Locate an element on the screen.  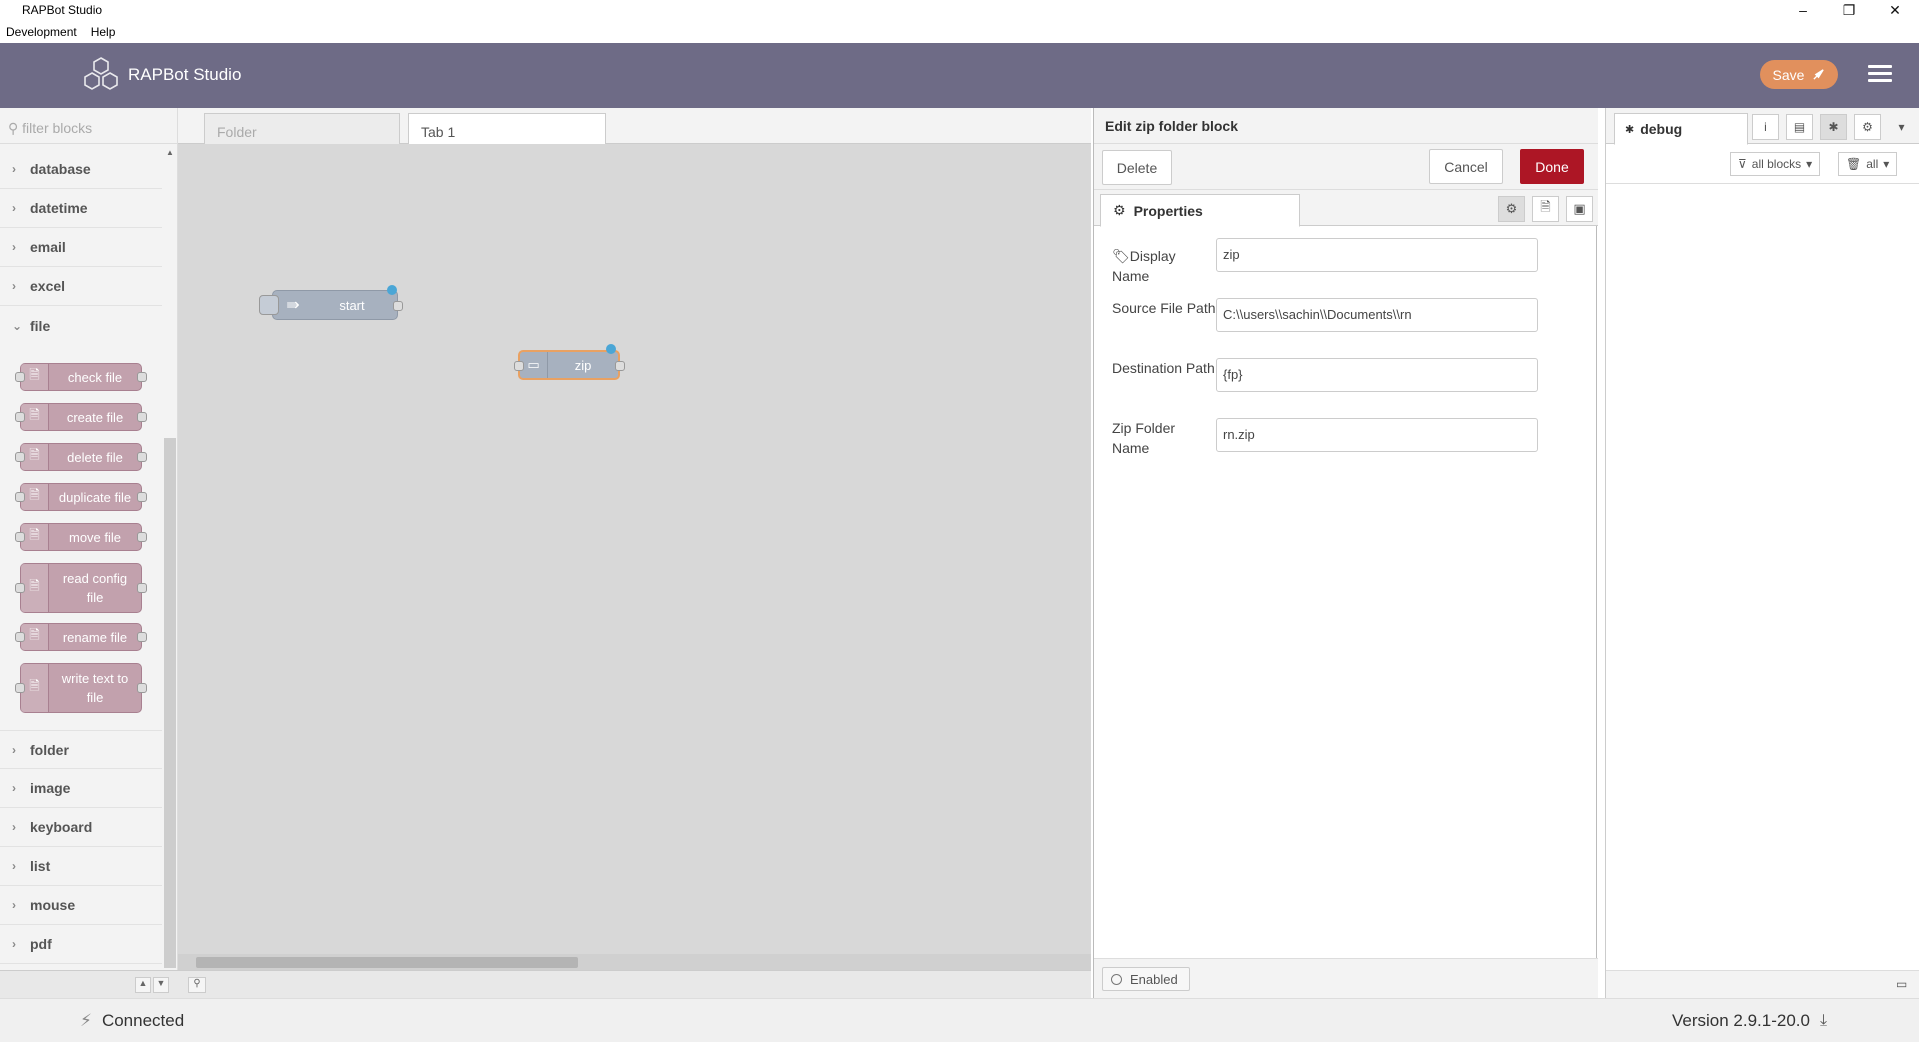
category-label: file is located at coordinates (40, 325).